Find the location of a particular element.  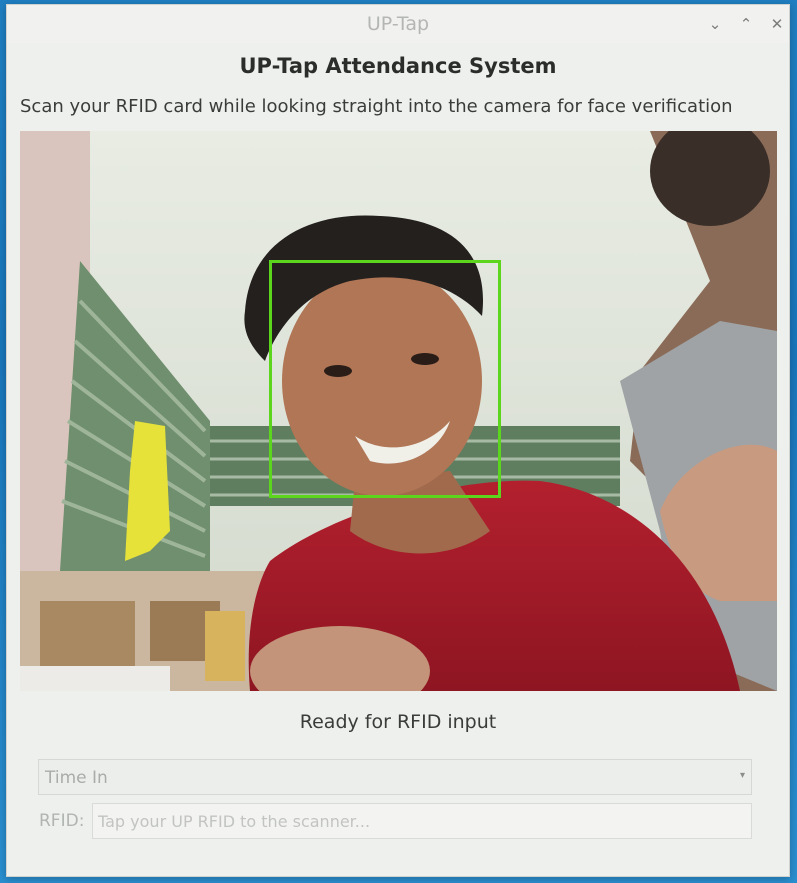

chevron-up-icon: ⌃ is located at coordinates (746, 24).